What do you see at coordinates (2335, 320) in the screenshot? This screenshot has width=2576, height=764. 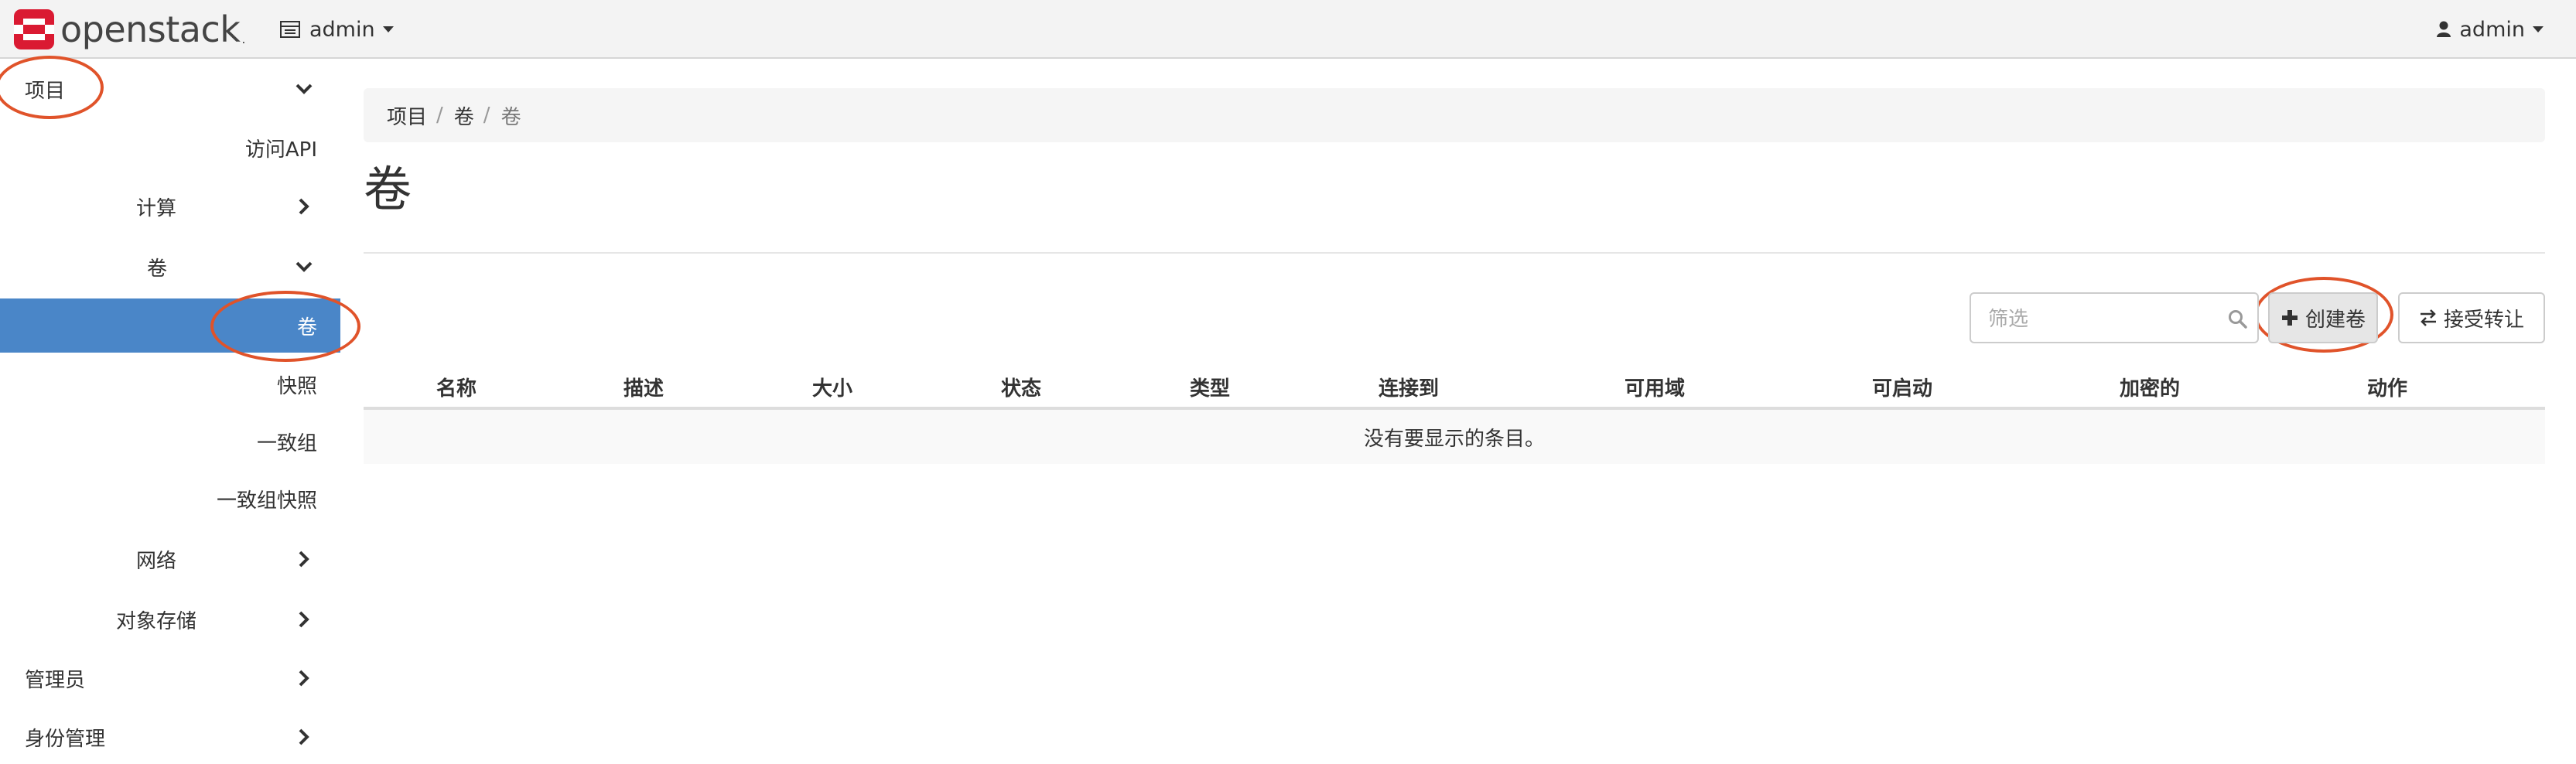 I see `create-volume-label: 创建卷` at bounding box center [2335, 320].